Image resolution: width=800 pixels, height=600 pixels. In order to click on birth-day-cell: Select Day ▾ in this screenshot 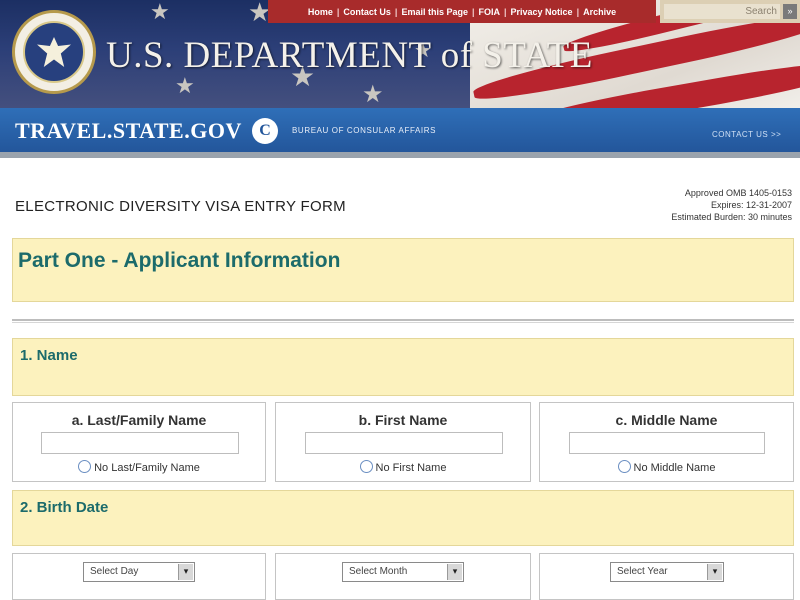, I will do `click(139, 576)`.